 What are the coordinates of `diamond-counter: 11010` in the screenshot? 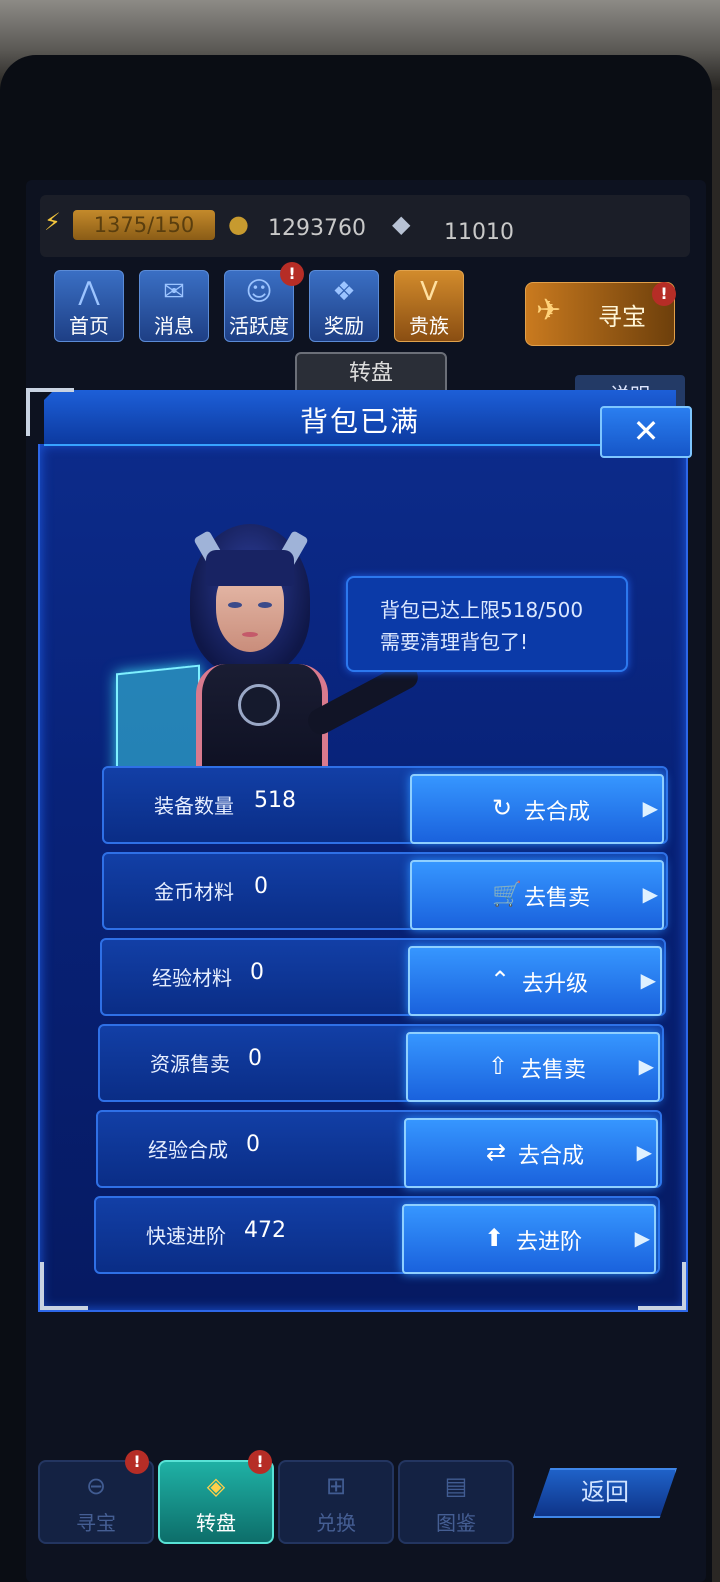 It's located at (479, 232).